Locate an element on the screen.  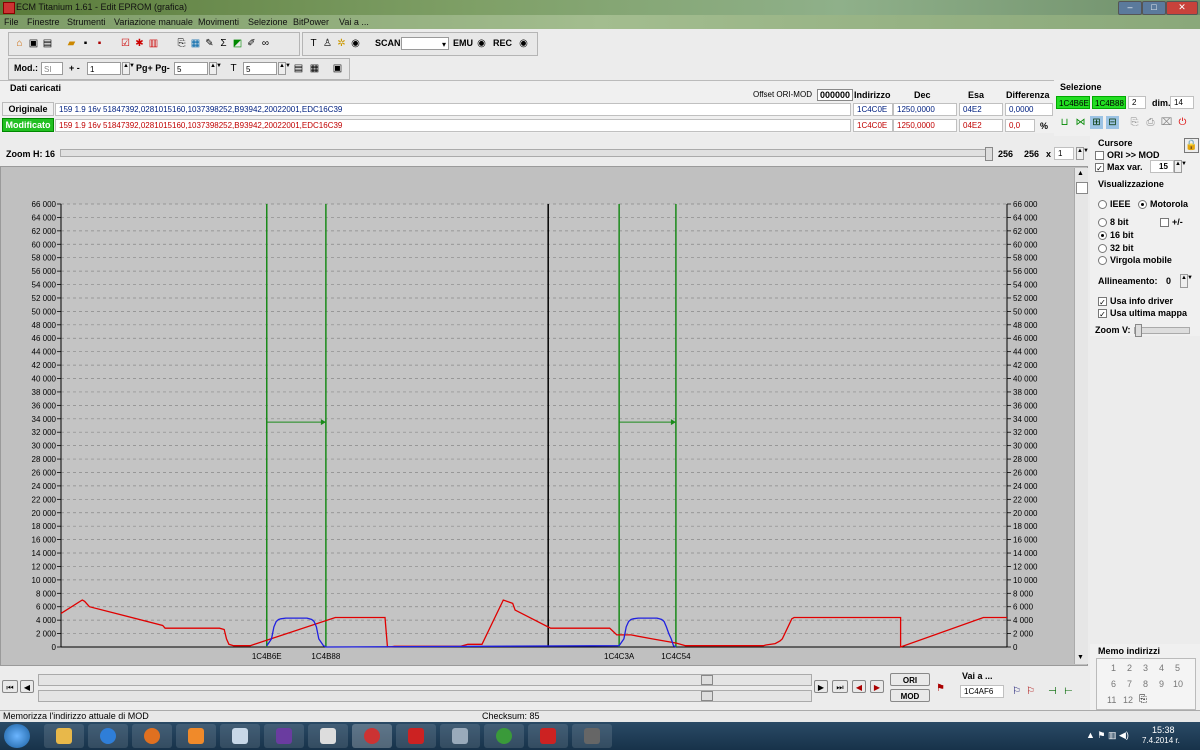
page-icon: ▤ is located at coordinates (47, 43).